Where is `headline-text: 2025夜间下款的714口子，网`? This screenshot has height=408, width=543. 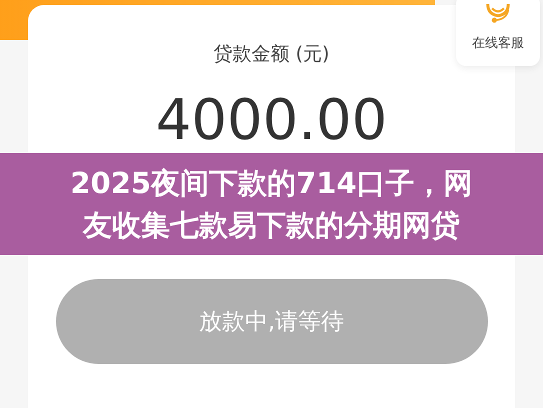 headline-text: 2025夜间下款的714口子，网 is located at coordinates (271, 183).